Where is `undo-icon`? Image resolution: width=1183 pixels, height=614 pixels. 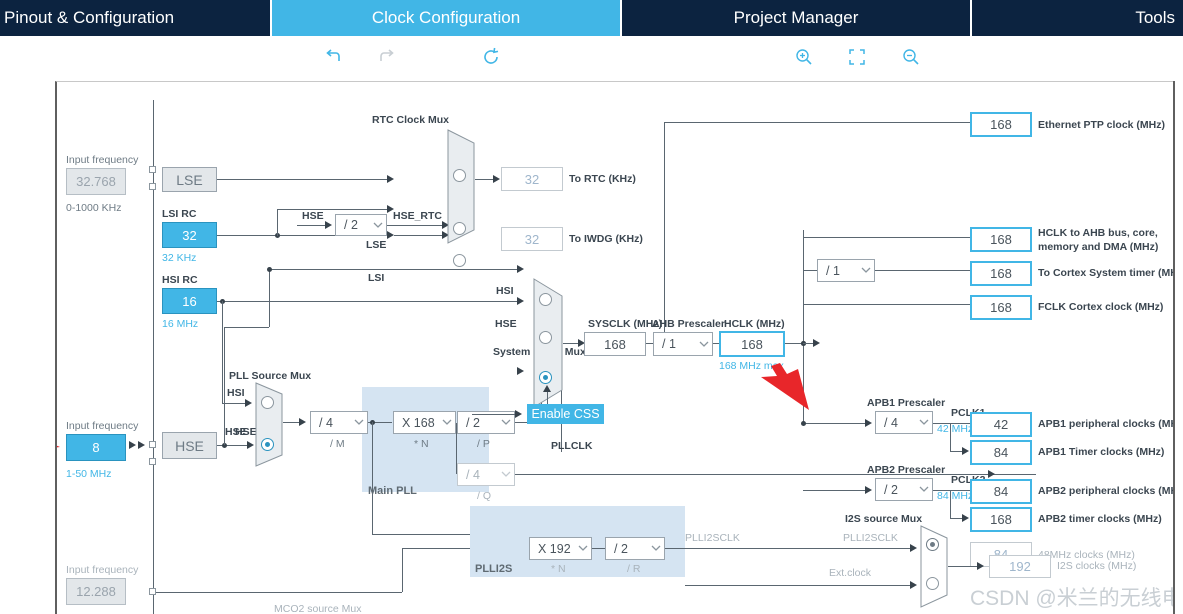 undo-icon is located at coordinates (333, 57).